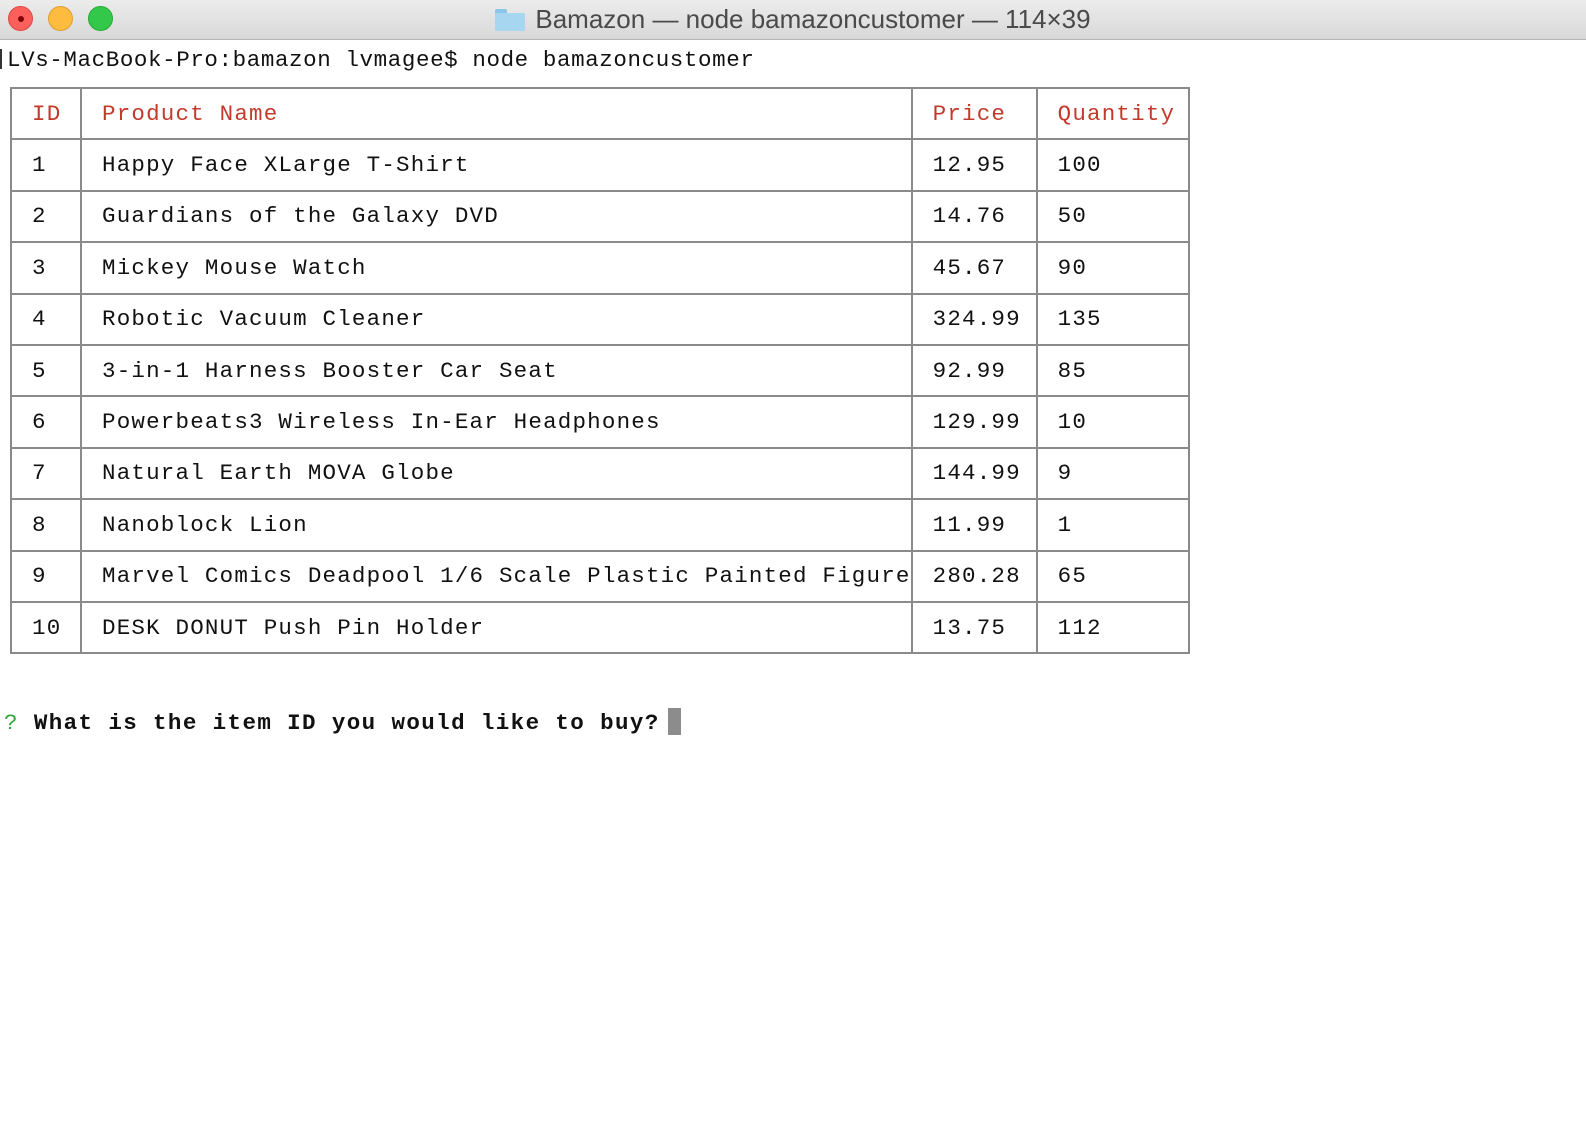 The height and width of the screenshot is (1122, 1586). What do you see at coordinates (510, 20) in the screenshot?
I see `folder-icon` at bounding box center [510, 20].